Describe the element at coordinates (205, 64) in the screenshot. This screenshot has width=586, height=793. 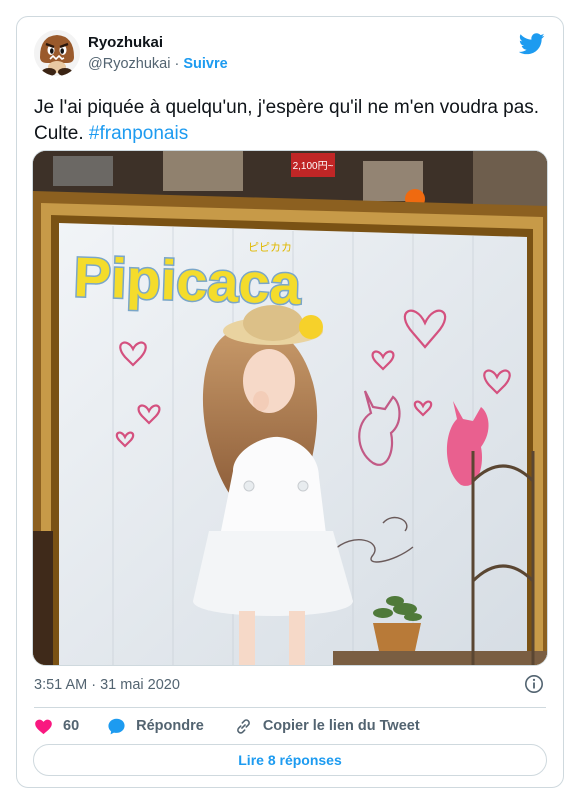
I see `follow-link: Suivre` at that location.